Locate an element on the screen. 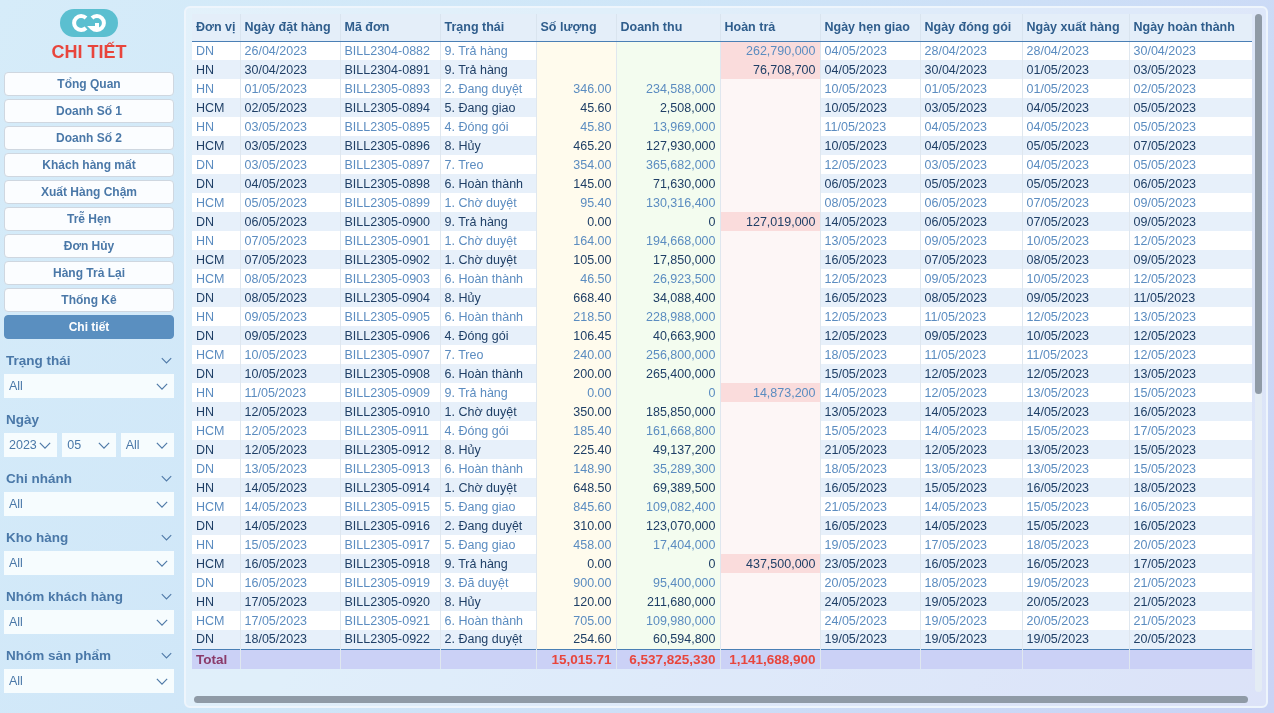  column-header: Ngày đóng gói is located at coordinates (971, 27).